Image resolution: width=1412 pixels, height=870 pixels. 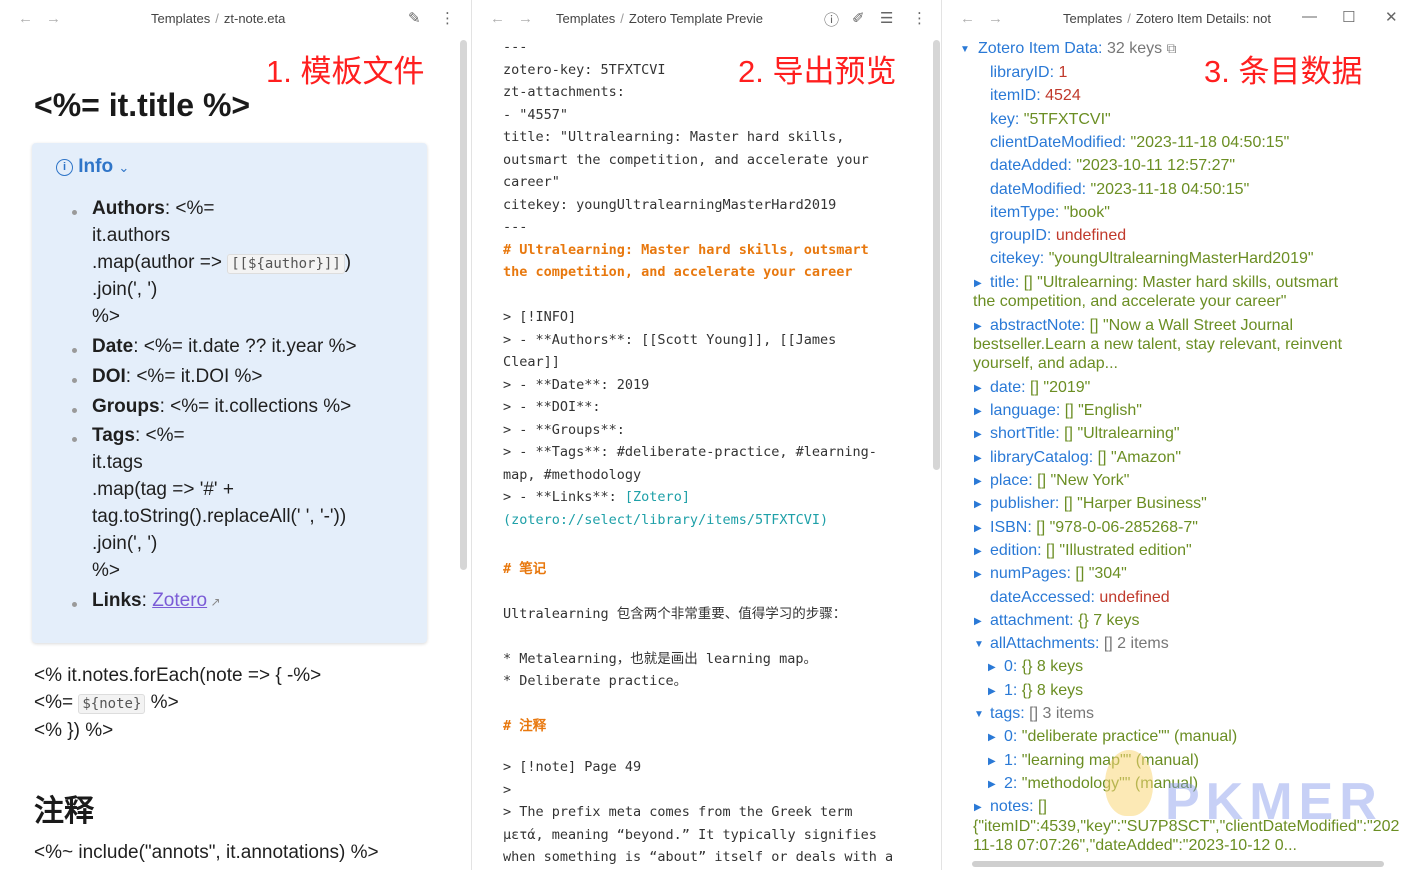 What do you see at coordinates (1040, 388) in the screenshot?
I see `tree-row: date: [] "2019"` at bounding box center [1040, 388].